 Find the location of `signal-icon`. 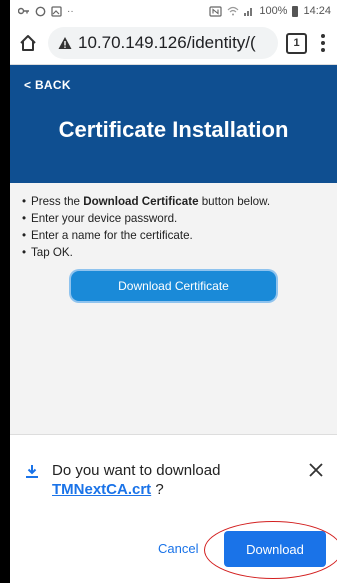

signal-icon is located at coordinates (248, 12).